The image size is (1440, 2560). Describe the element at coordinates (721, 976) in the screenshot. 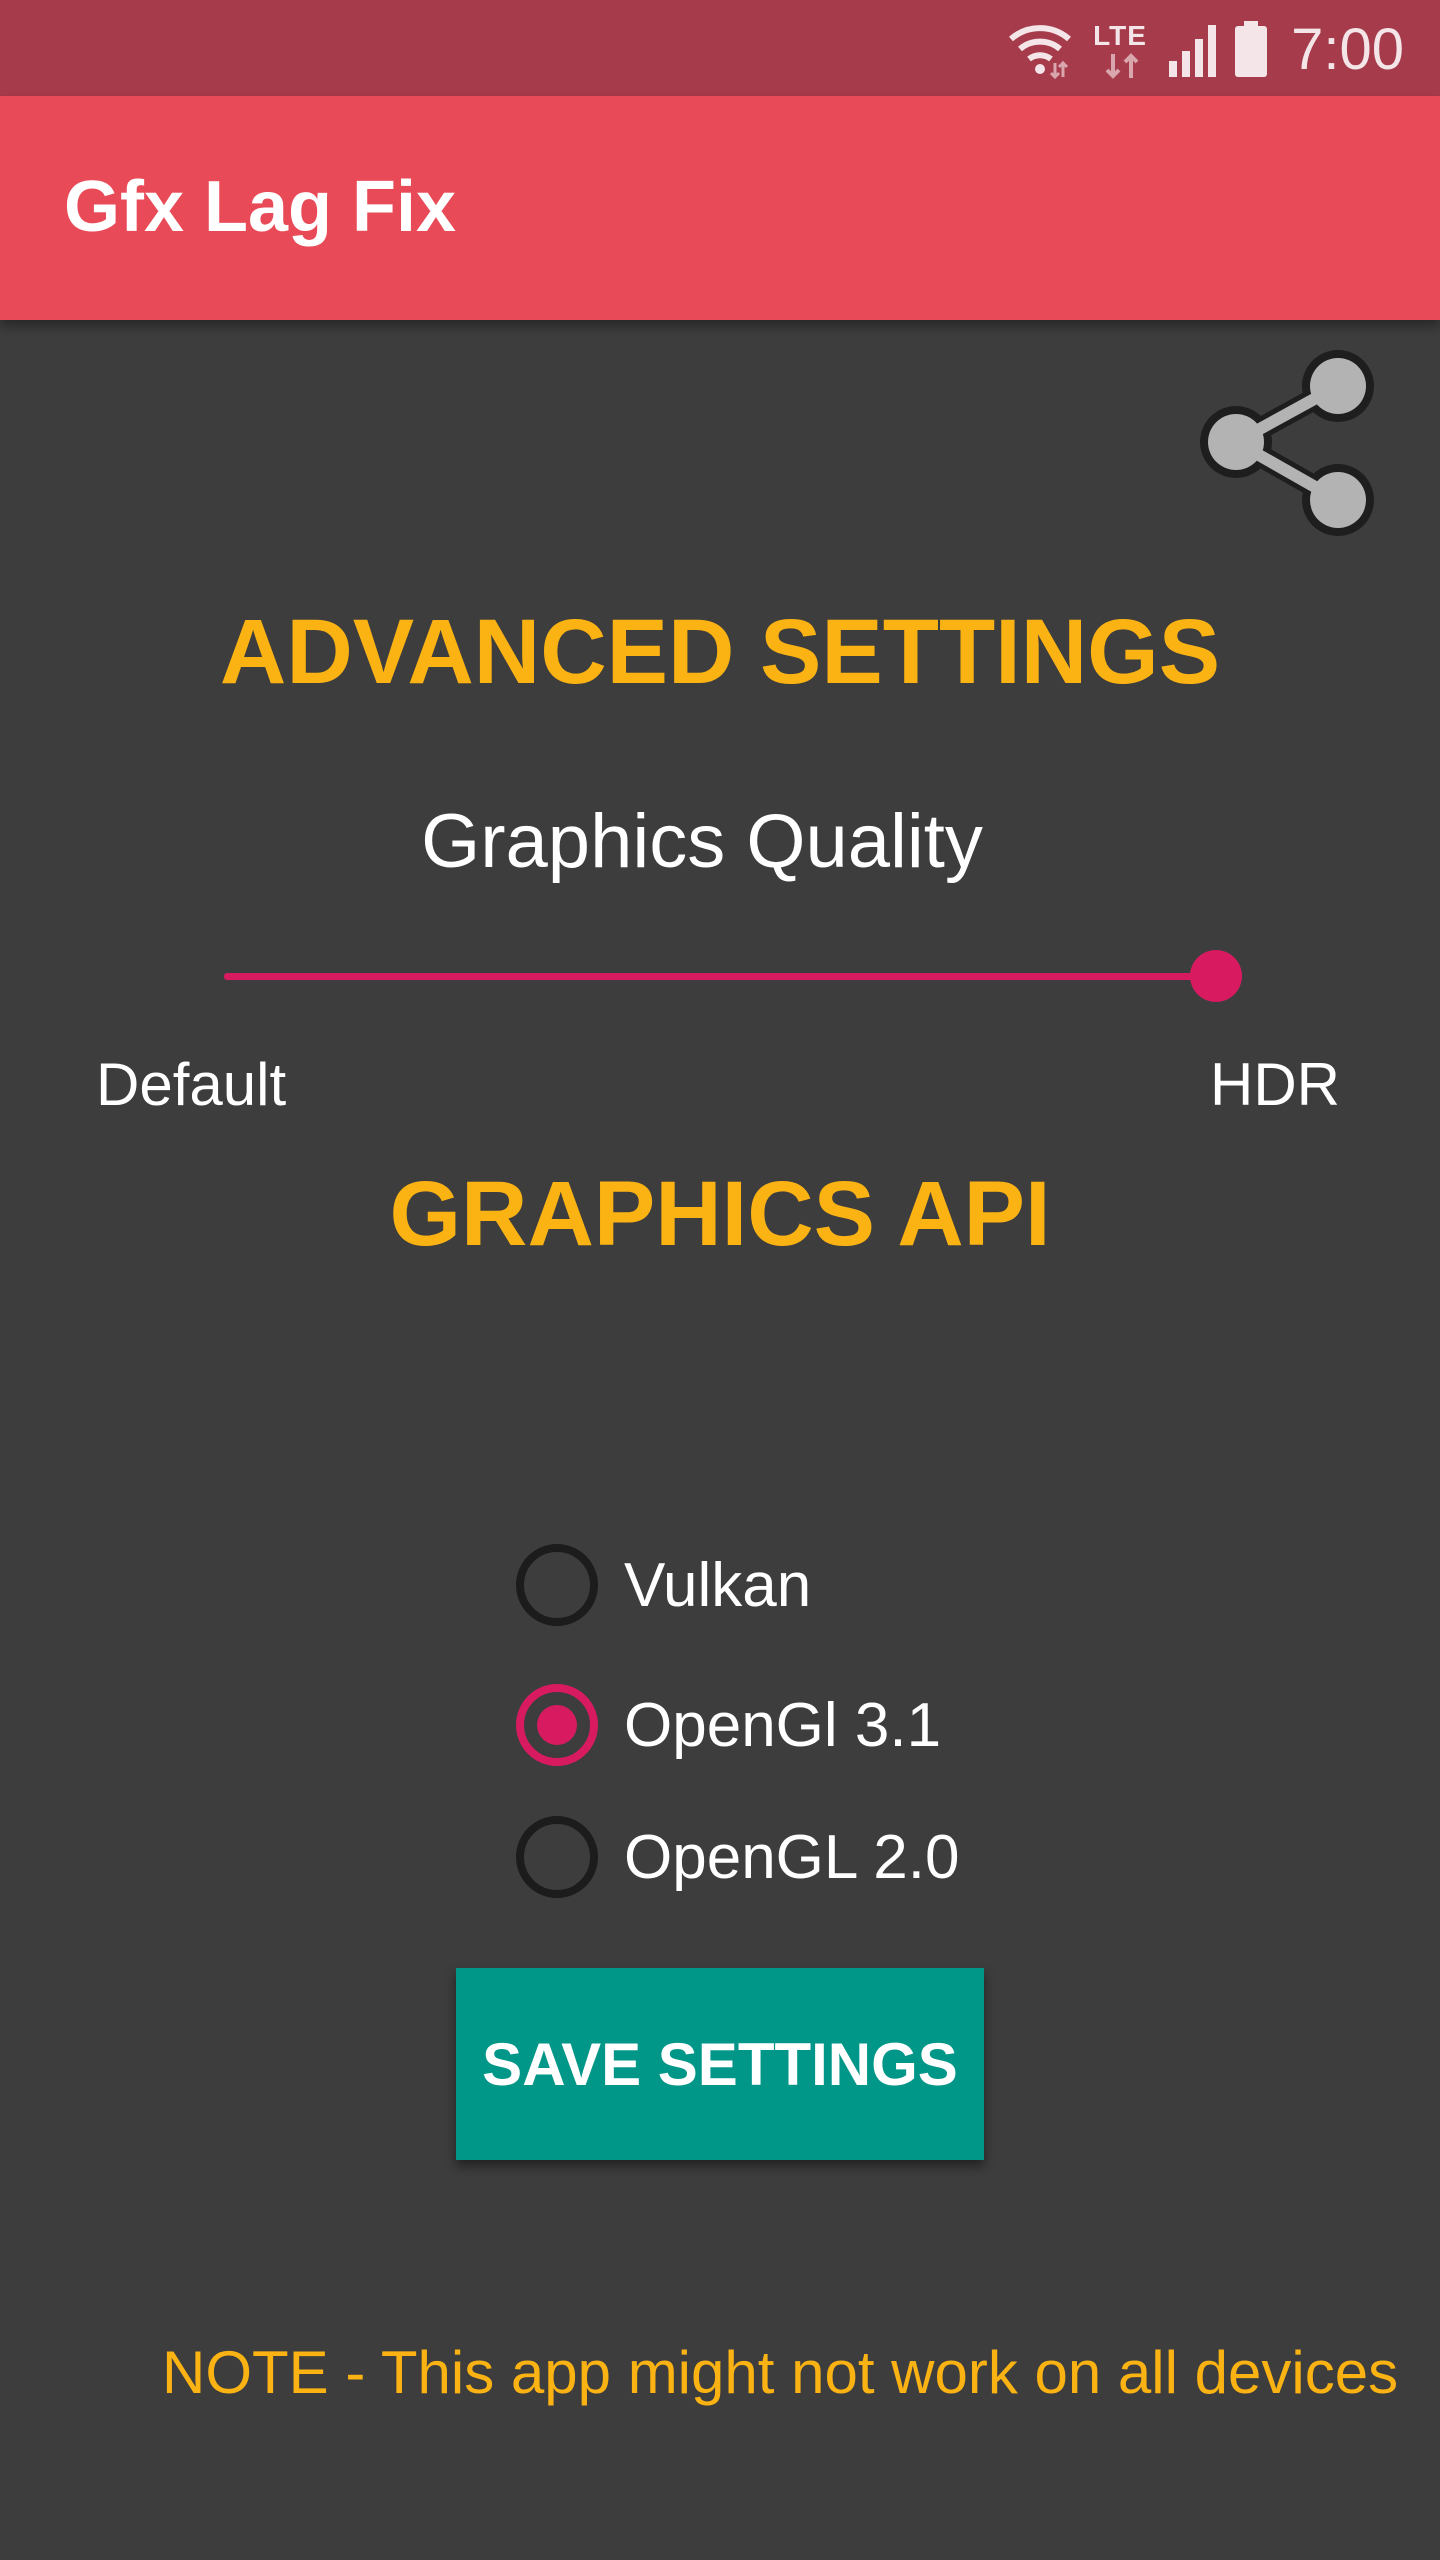

I see `slider-track` at that location.